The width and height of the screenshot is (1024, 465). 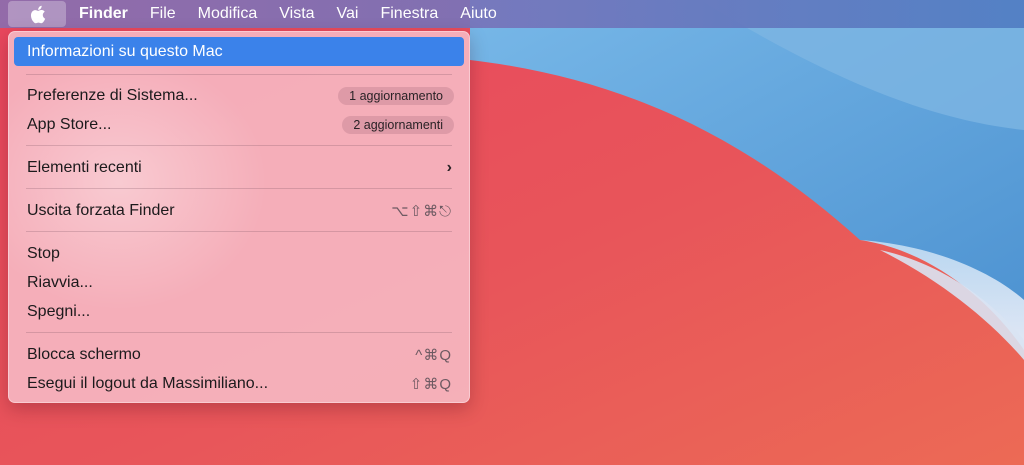 What do you see at coordinates (239, 95) in the screenshot?
I see `menu-item-system-preferences: Preferenze di Sistema... 1 aggiornamento` at bounding box center [239, 95].